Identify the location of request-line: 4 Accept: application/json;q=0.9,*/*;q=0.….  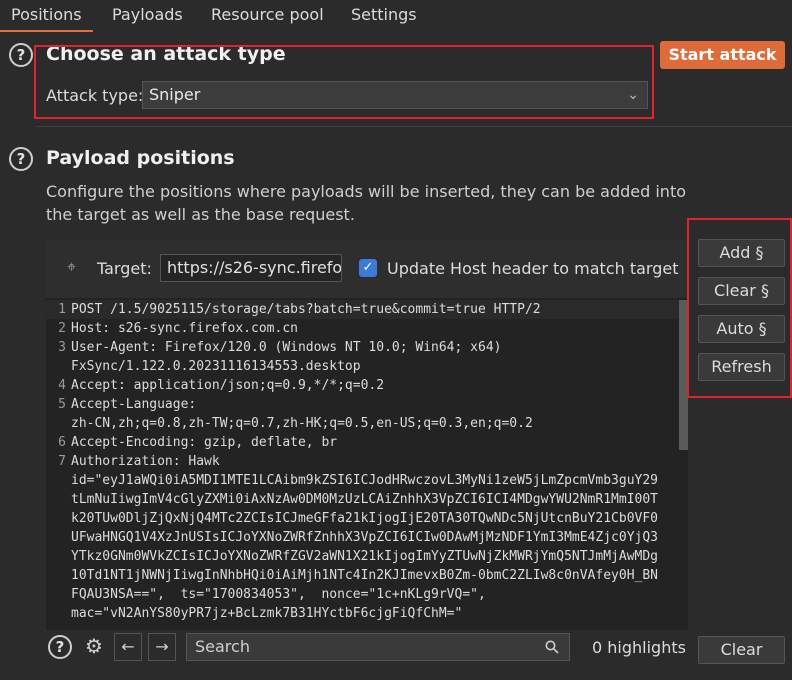
(221, 385).